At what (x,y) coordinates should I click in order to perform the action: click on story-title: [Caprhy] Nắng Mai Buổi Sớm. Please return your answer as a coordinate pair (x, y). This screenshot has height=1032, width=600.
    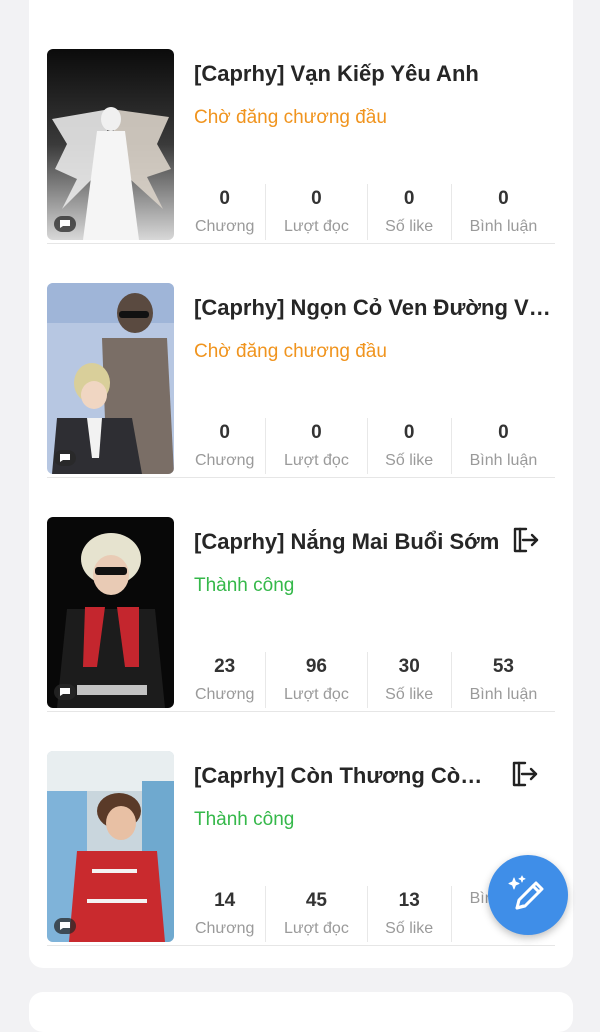
    Looking at the image, I should click on (346, 542).